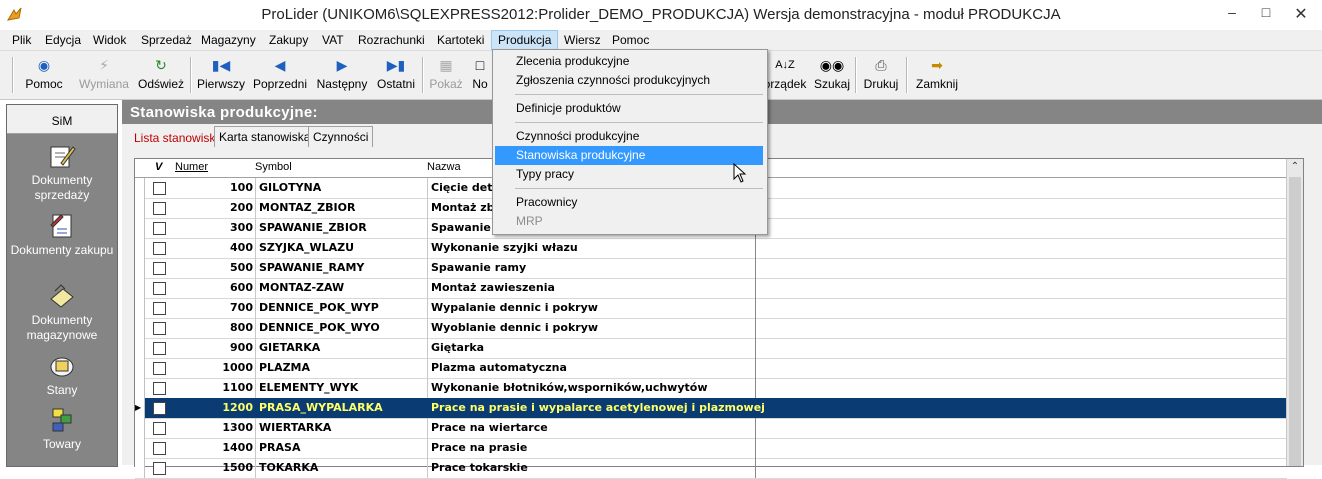 The height and width of the screenshot is (479, 1322). Describe the element at coordinates (785, 75) in the screenshot. I see `sort-button: A↓Z orządek` at that location.